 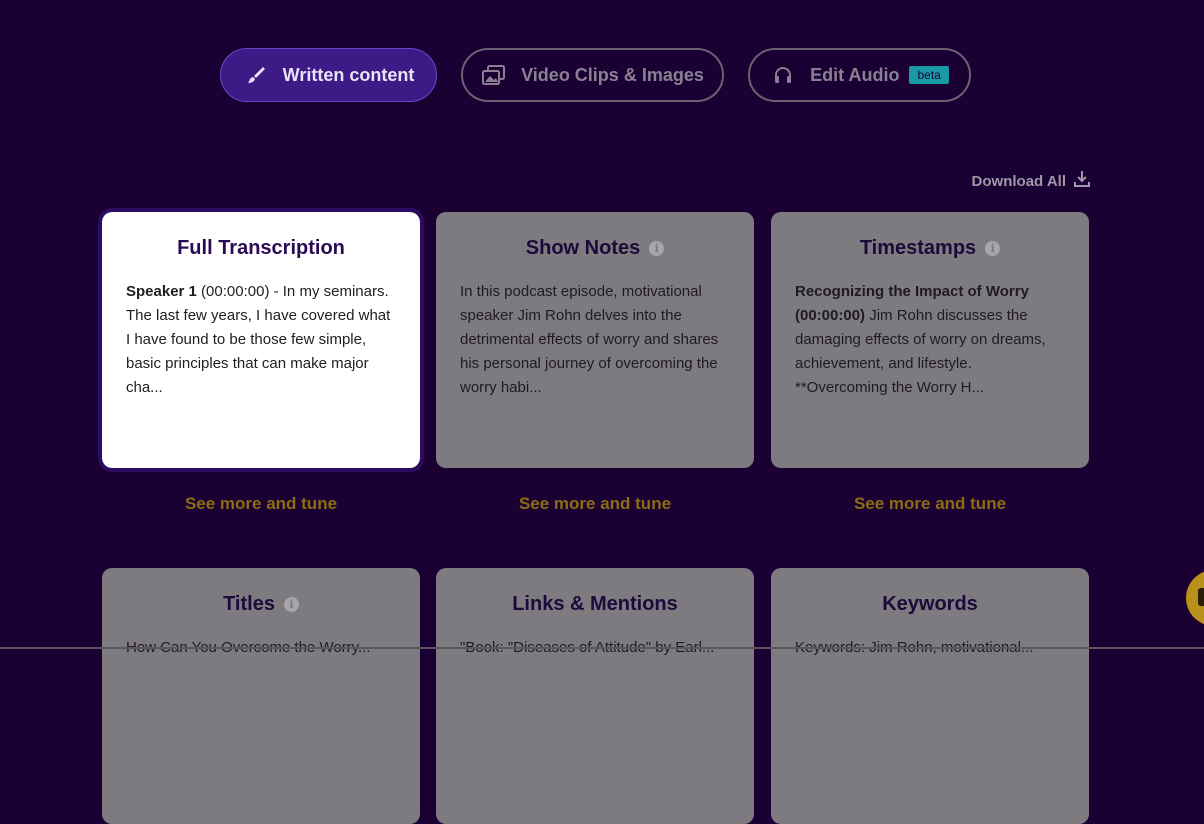 What do you see at coordinates (783, 75) in the screenshot?
I see `headphones-icon` at bounding box center [783, 75].